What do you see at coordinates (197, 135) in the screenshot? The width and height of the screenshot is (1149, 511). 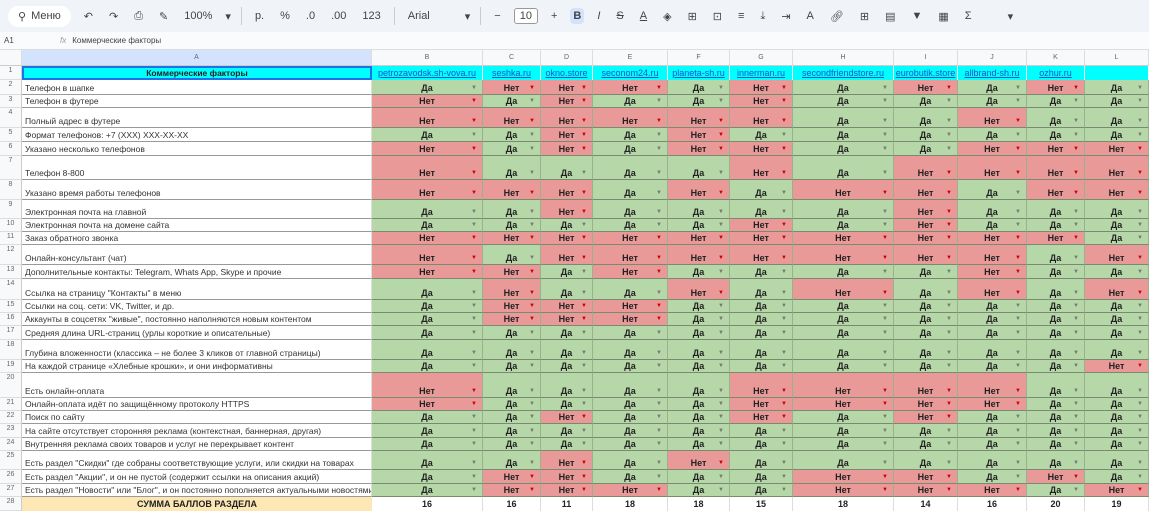 I see `factor-label-cell: Формат телефонов: +7 (XXX) XXX-XX-XX` at bounding box center [197, 135].